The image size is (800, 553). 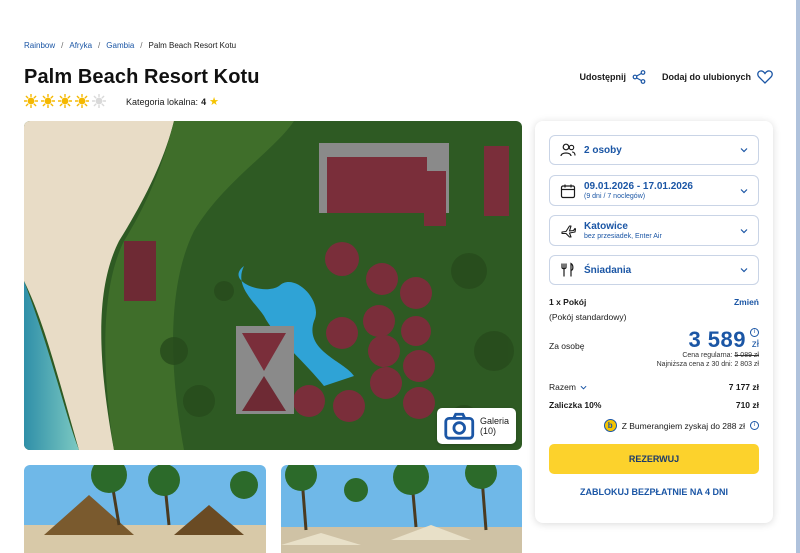 I want to click on favorite-button: Dodaj do ulubionych, so click(x=717, y=77).